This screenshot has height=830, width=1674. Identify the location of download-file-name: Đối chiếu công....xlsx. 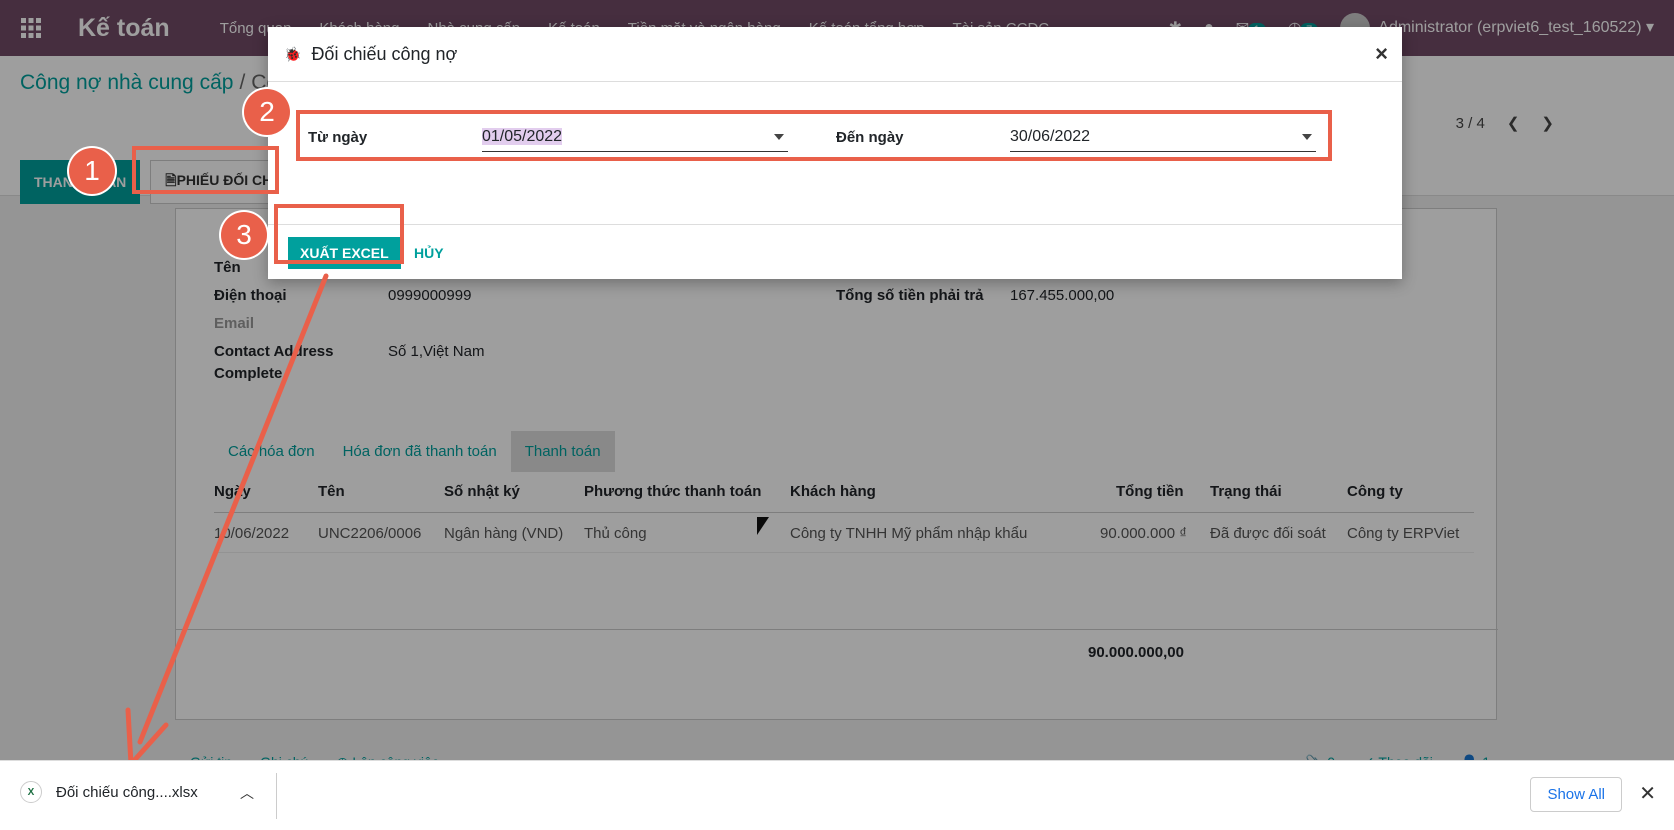
(127, 792).